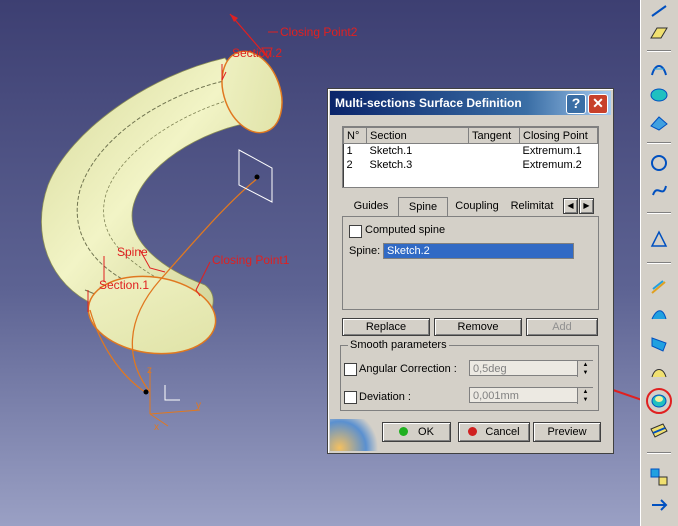 This screenshot has height=526, width=678. I want to click on blend-icon, so click(659, 344).